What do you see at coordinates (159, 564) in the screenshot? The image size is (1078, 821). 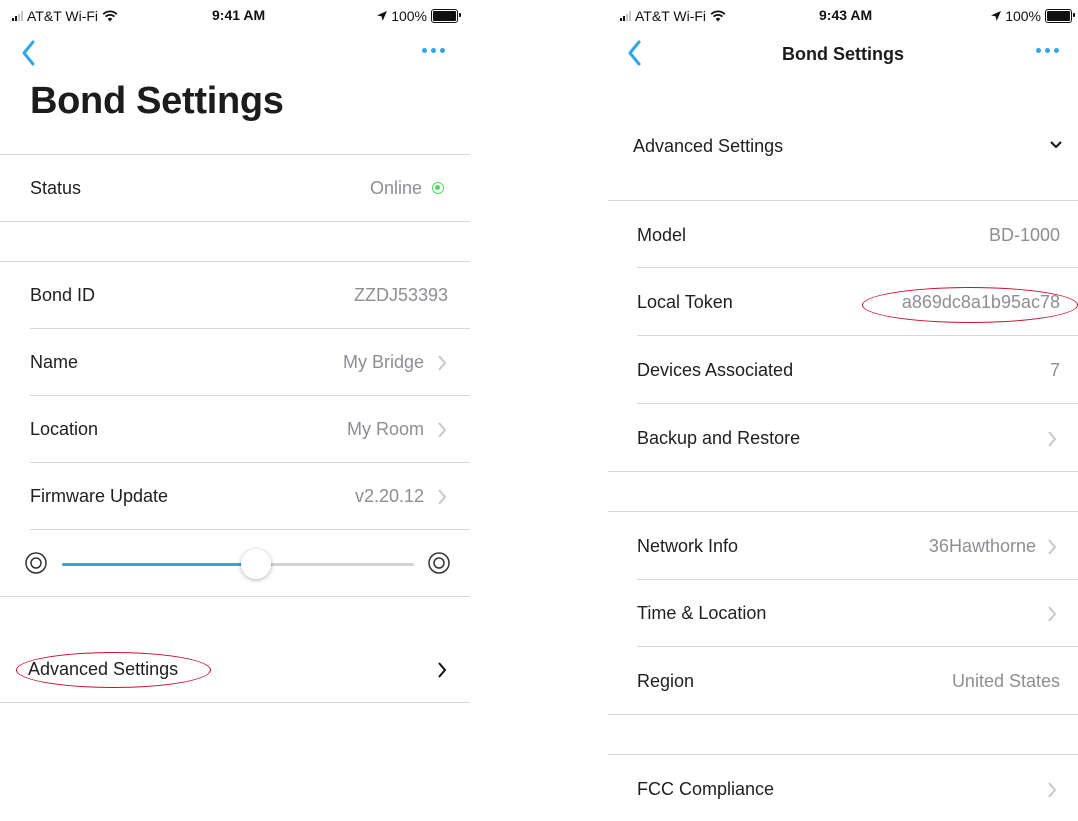 I see `slider-fill` at bounding box center [159, 564].